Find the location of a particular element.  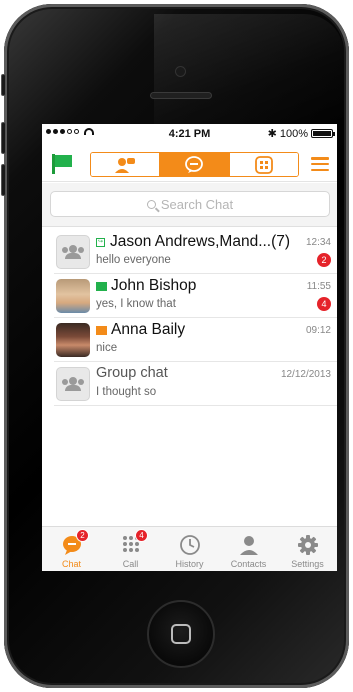

tab-label: Settings is located at coordinates (307, 564).